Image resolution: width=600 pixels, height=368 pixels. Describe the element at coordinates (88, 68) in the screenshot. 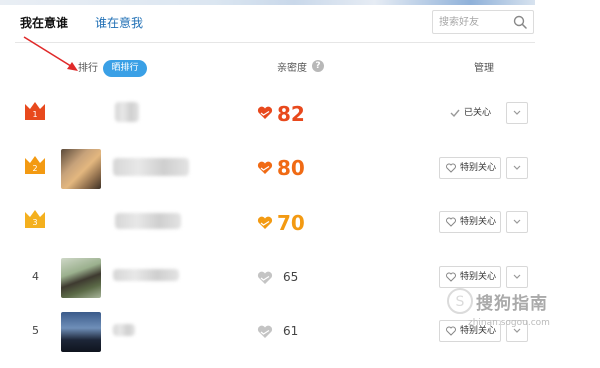

I see `rank-column-header: 排行` at that location.